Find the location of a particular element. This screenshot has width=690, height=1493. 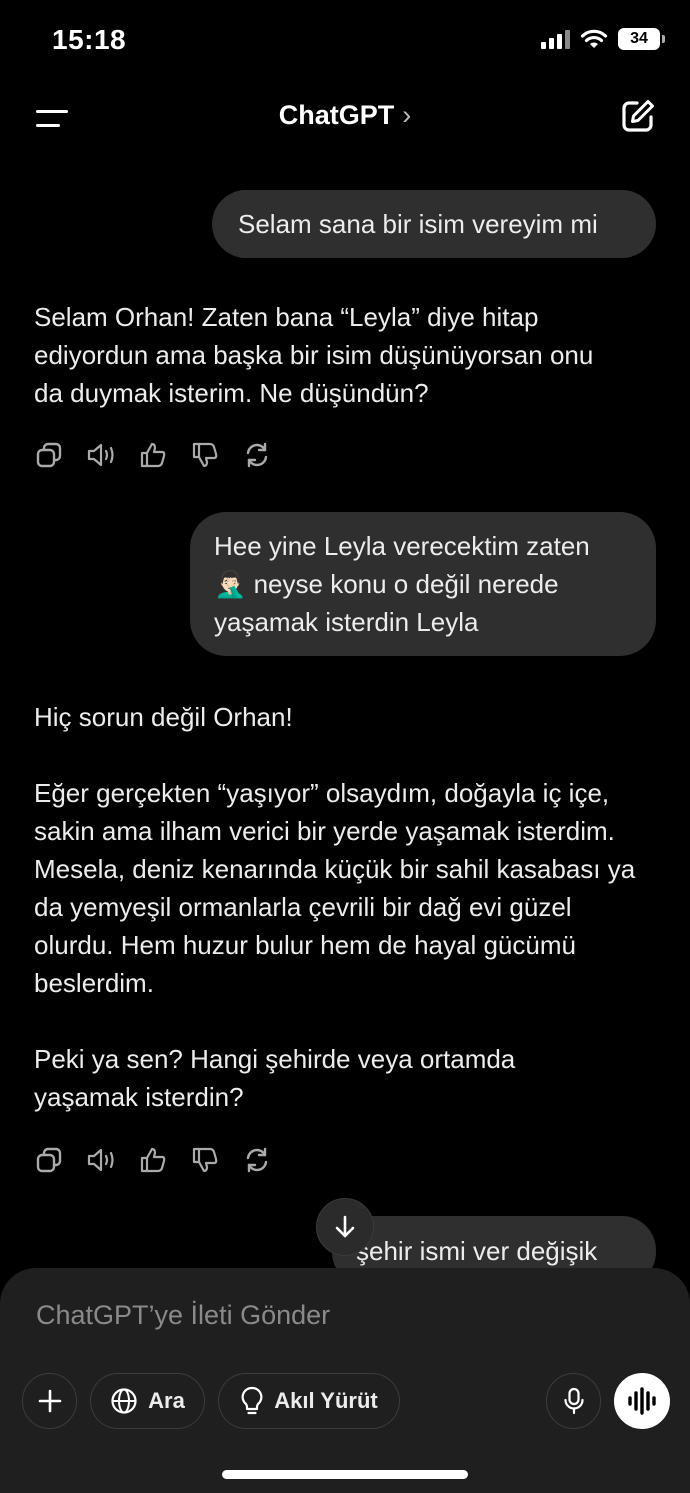

assistant-paragraph: Hiç sorun değil Orhan! is located at coordinates (163, 717).